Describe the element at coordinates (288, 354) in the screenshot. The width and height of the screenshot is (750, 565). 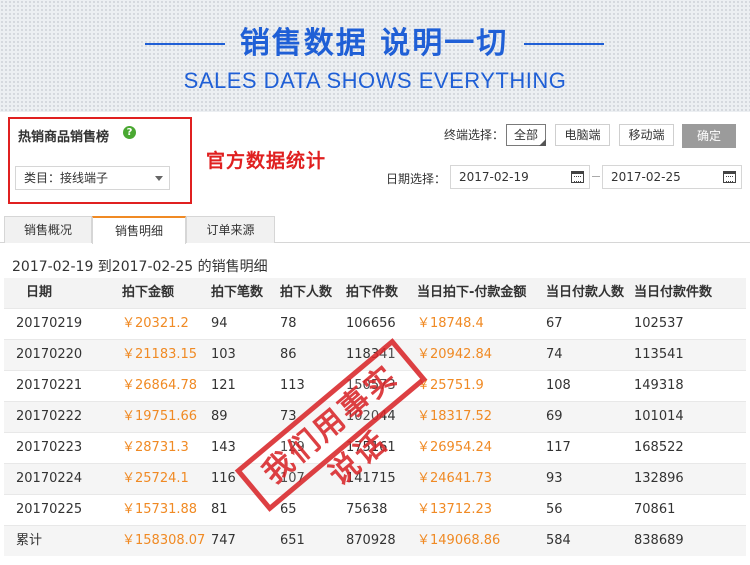
I see `table-cell: 86` at that location.